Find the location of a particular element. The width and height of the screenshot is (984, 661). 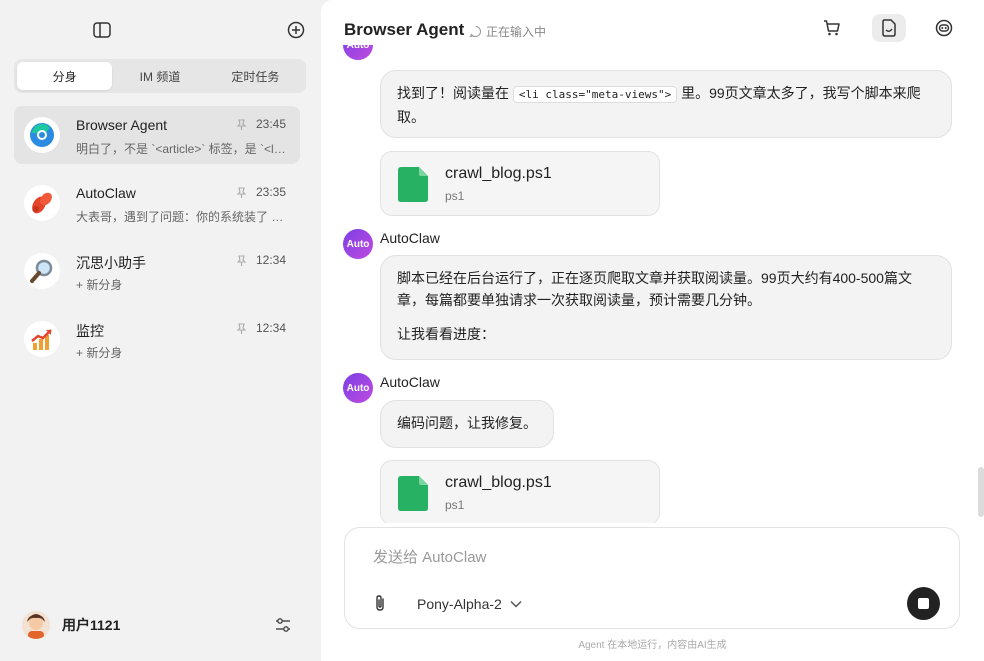

conversation-name: AutoClaw is located at coordinates (106, 193).